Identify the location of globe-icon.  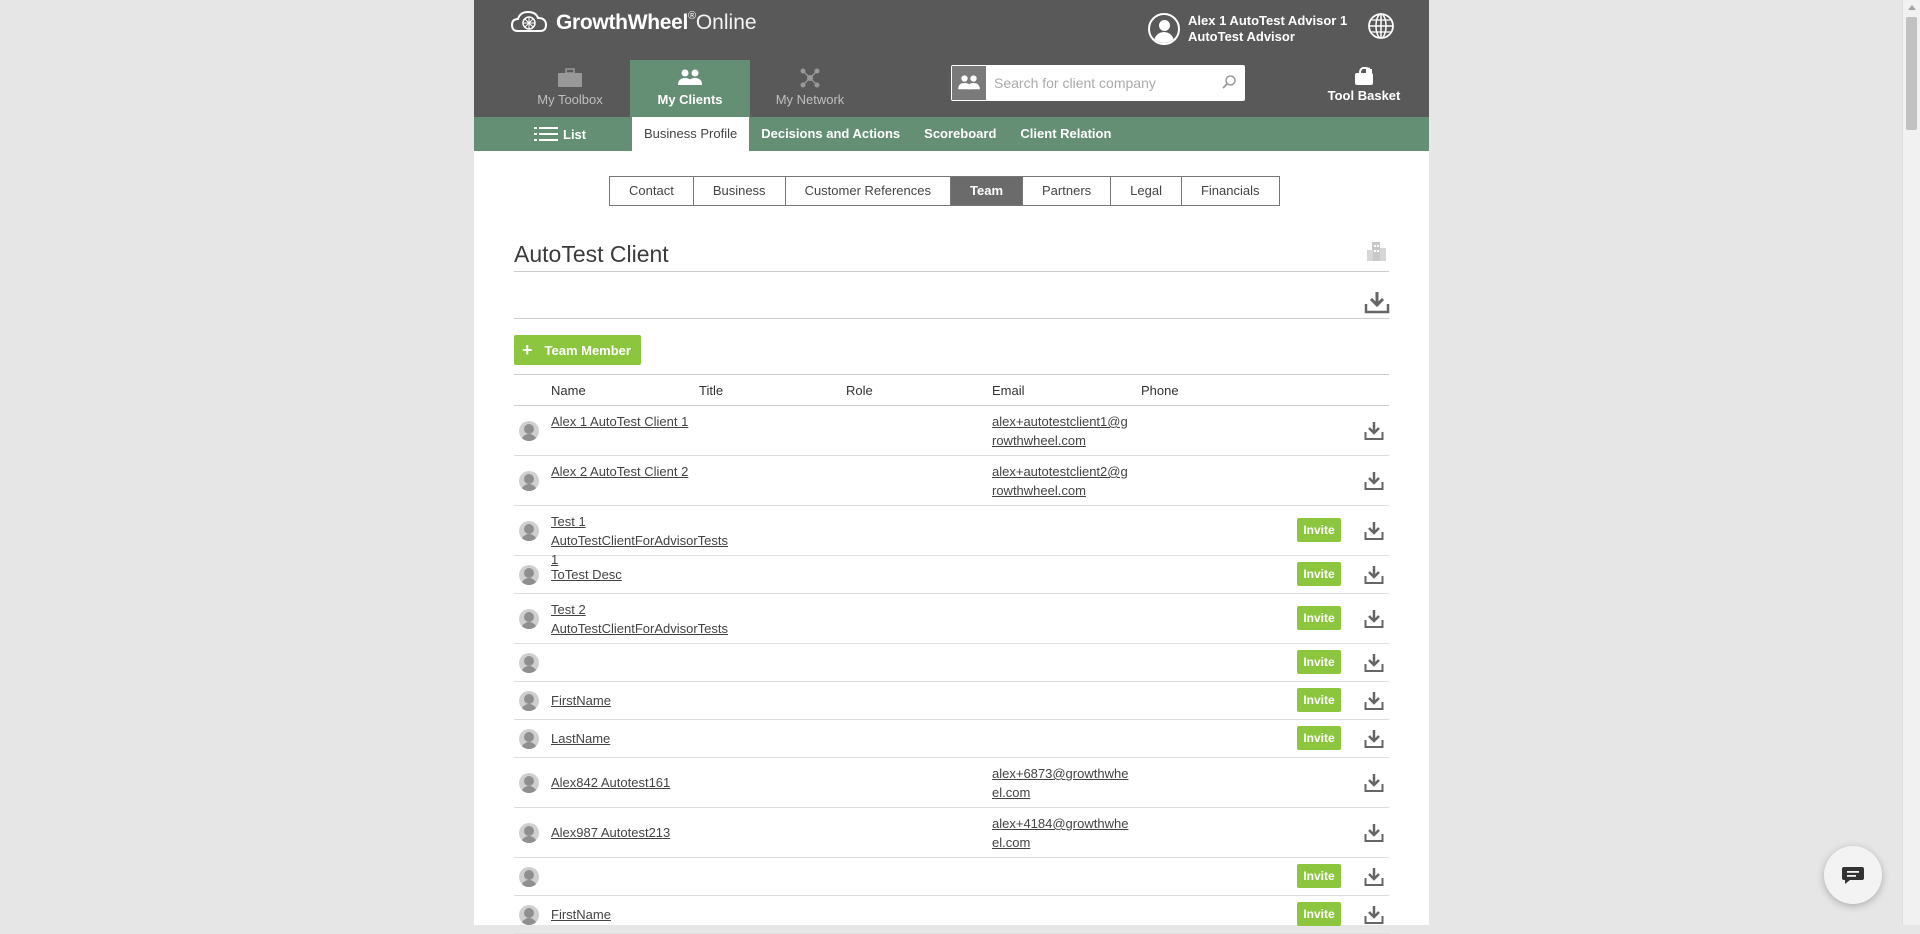
(1381, 26).